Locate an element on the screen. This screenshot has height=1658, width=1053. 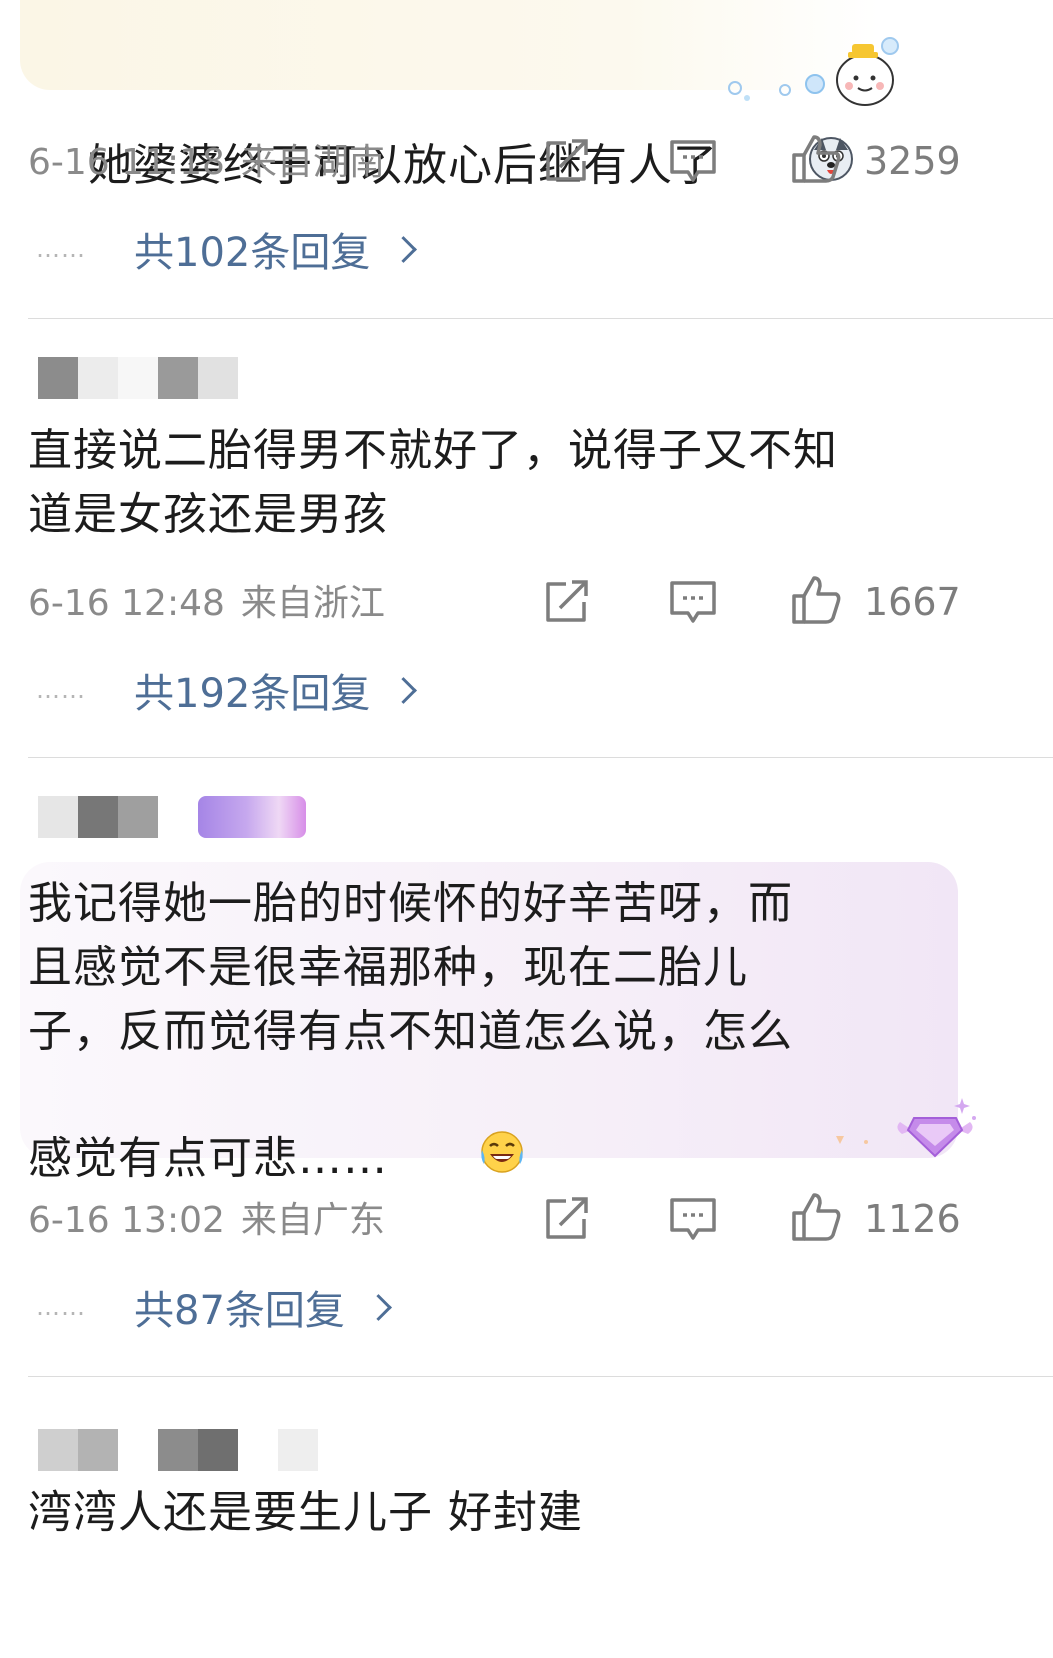
like-button: 1667 is located at coordinates (875, 602).